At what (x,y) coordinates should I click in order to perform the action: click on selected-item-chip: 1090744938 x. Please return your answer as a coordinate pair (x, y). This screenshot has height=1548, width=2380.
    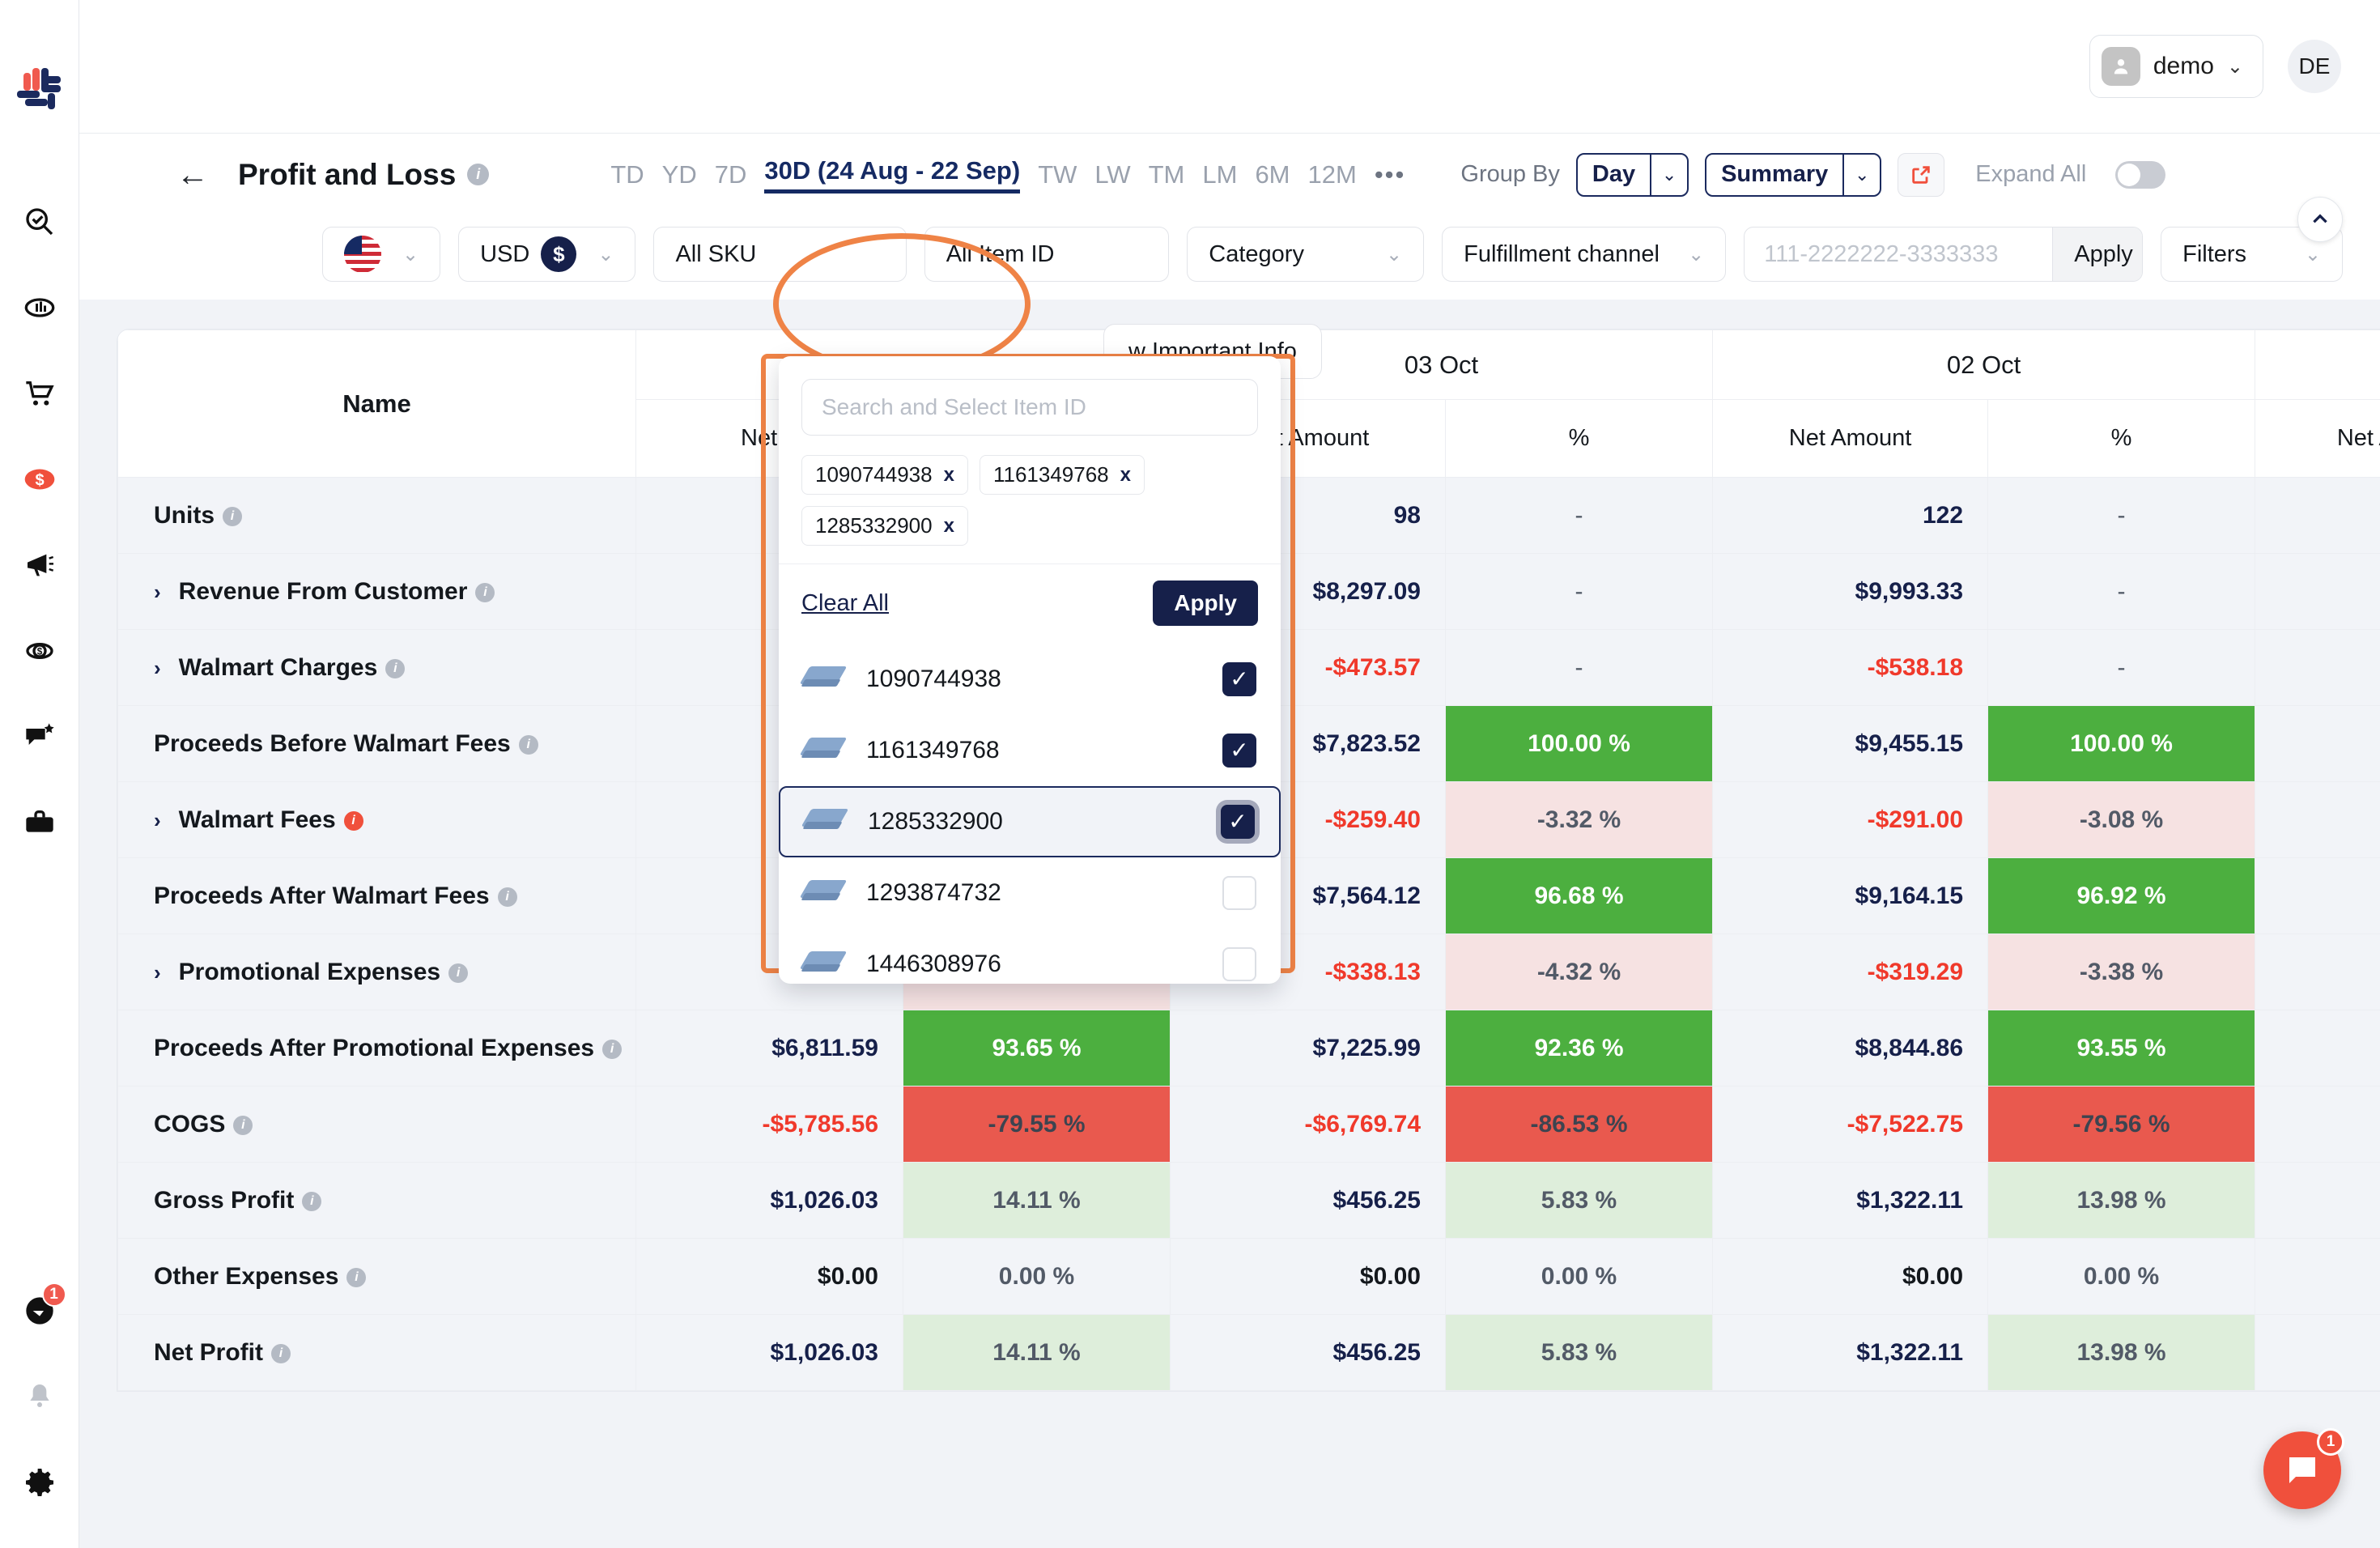
    Looking at the image, I should click on (885, 475).